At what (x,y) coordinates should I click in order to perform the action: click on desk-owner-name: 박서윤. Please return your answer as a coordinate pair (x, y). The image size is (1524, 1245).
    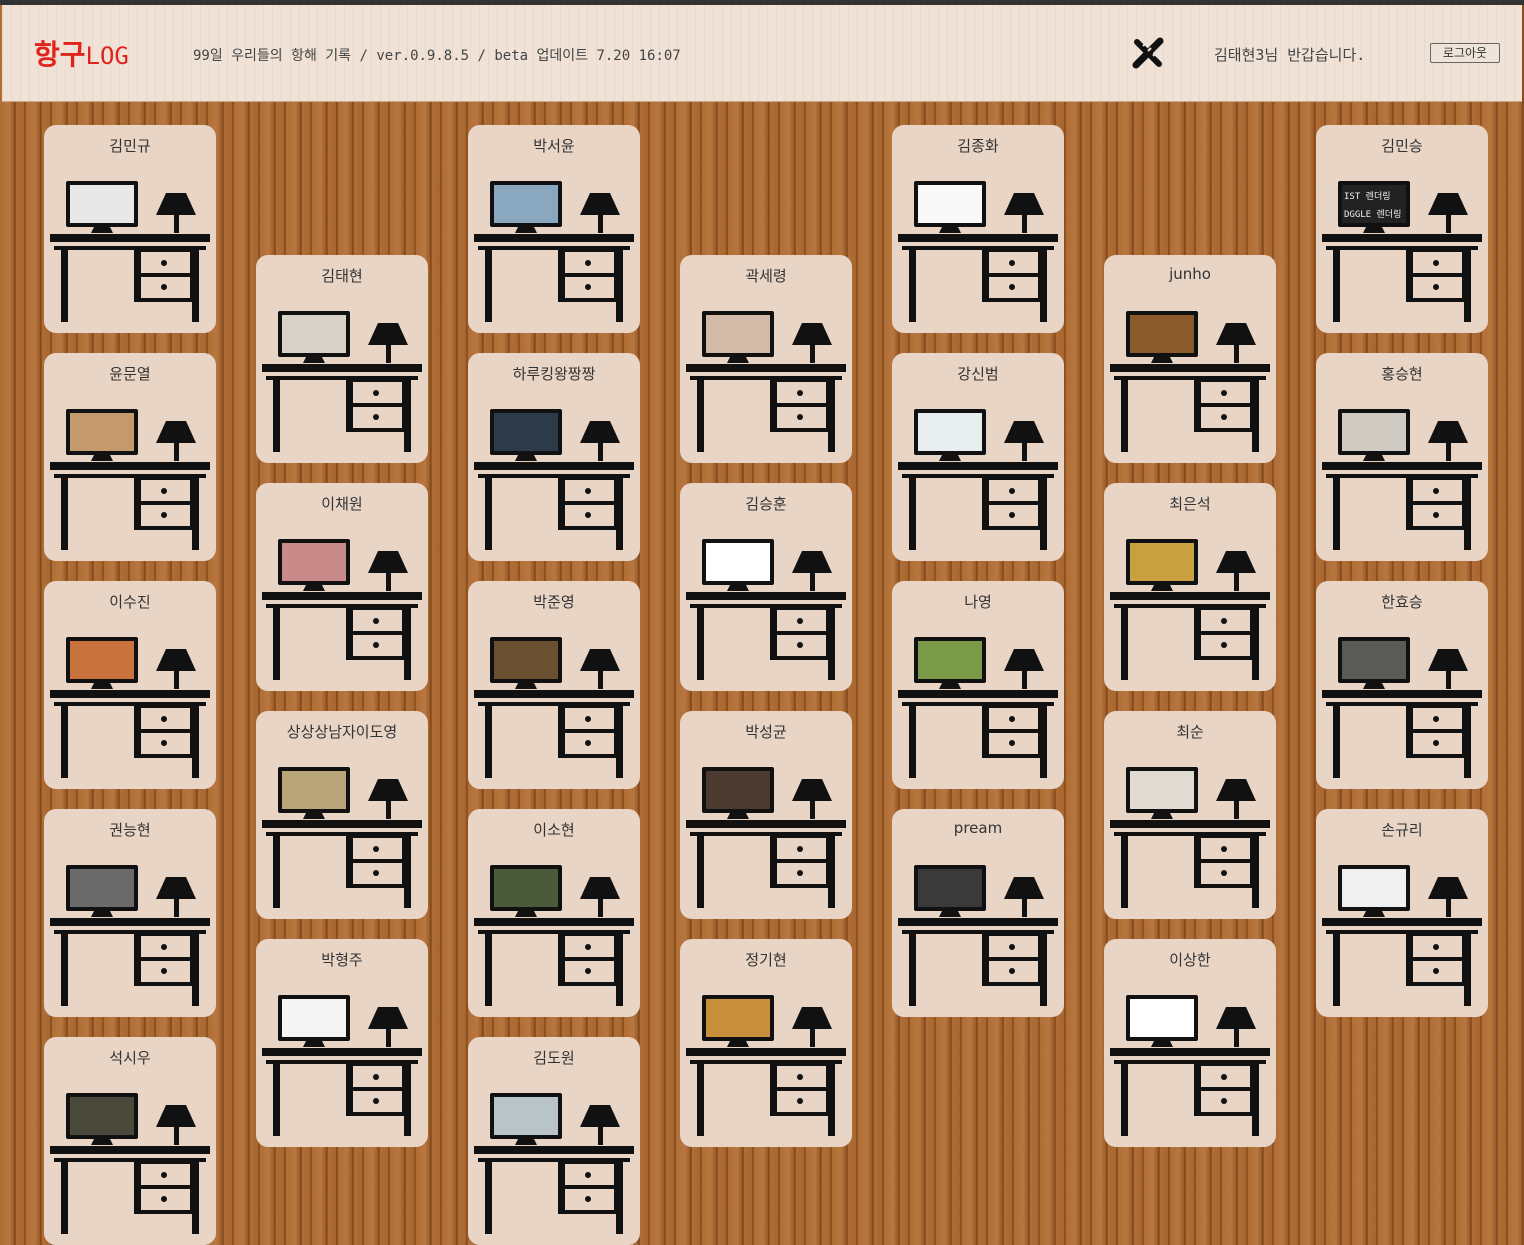
    Looking at the image, I should click on (554, 146).